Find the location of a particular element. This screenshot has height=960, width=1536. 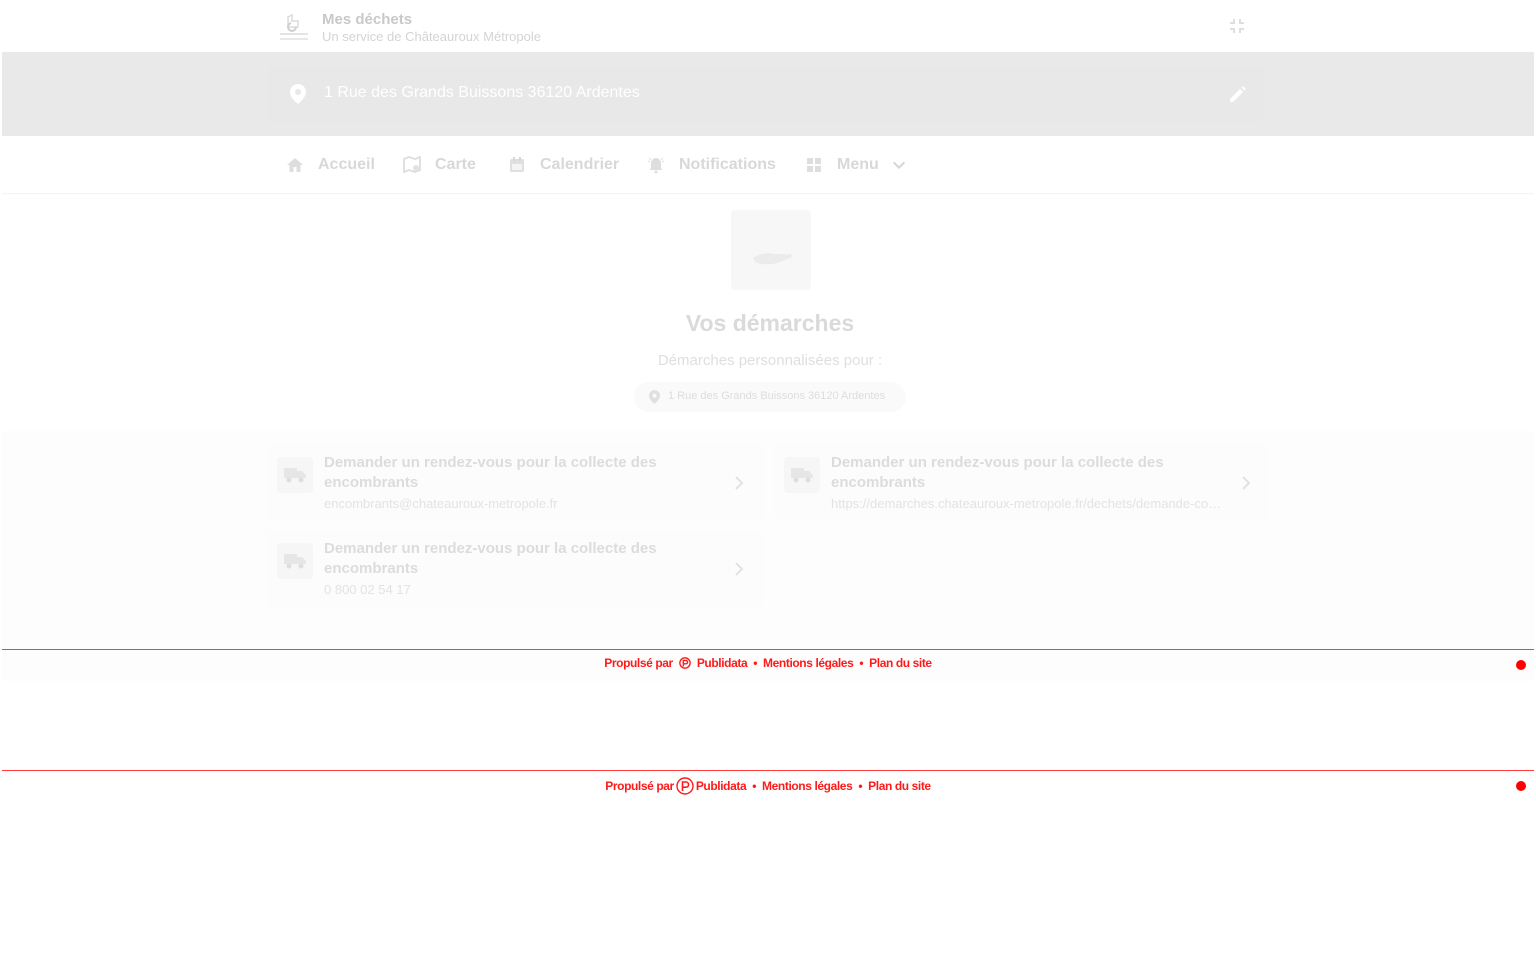

nav-label: Menu is located at coordinates (858, 164).